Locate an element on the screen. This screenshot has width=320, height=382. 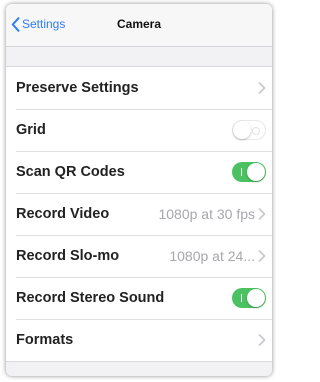
grid-toggle is located at coordinates (249, 130).